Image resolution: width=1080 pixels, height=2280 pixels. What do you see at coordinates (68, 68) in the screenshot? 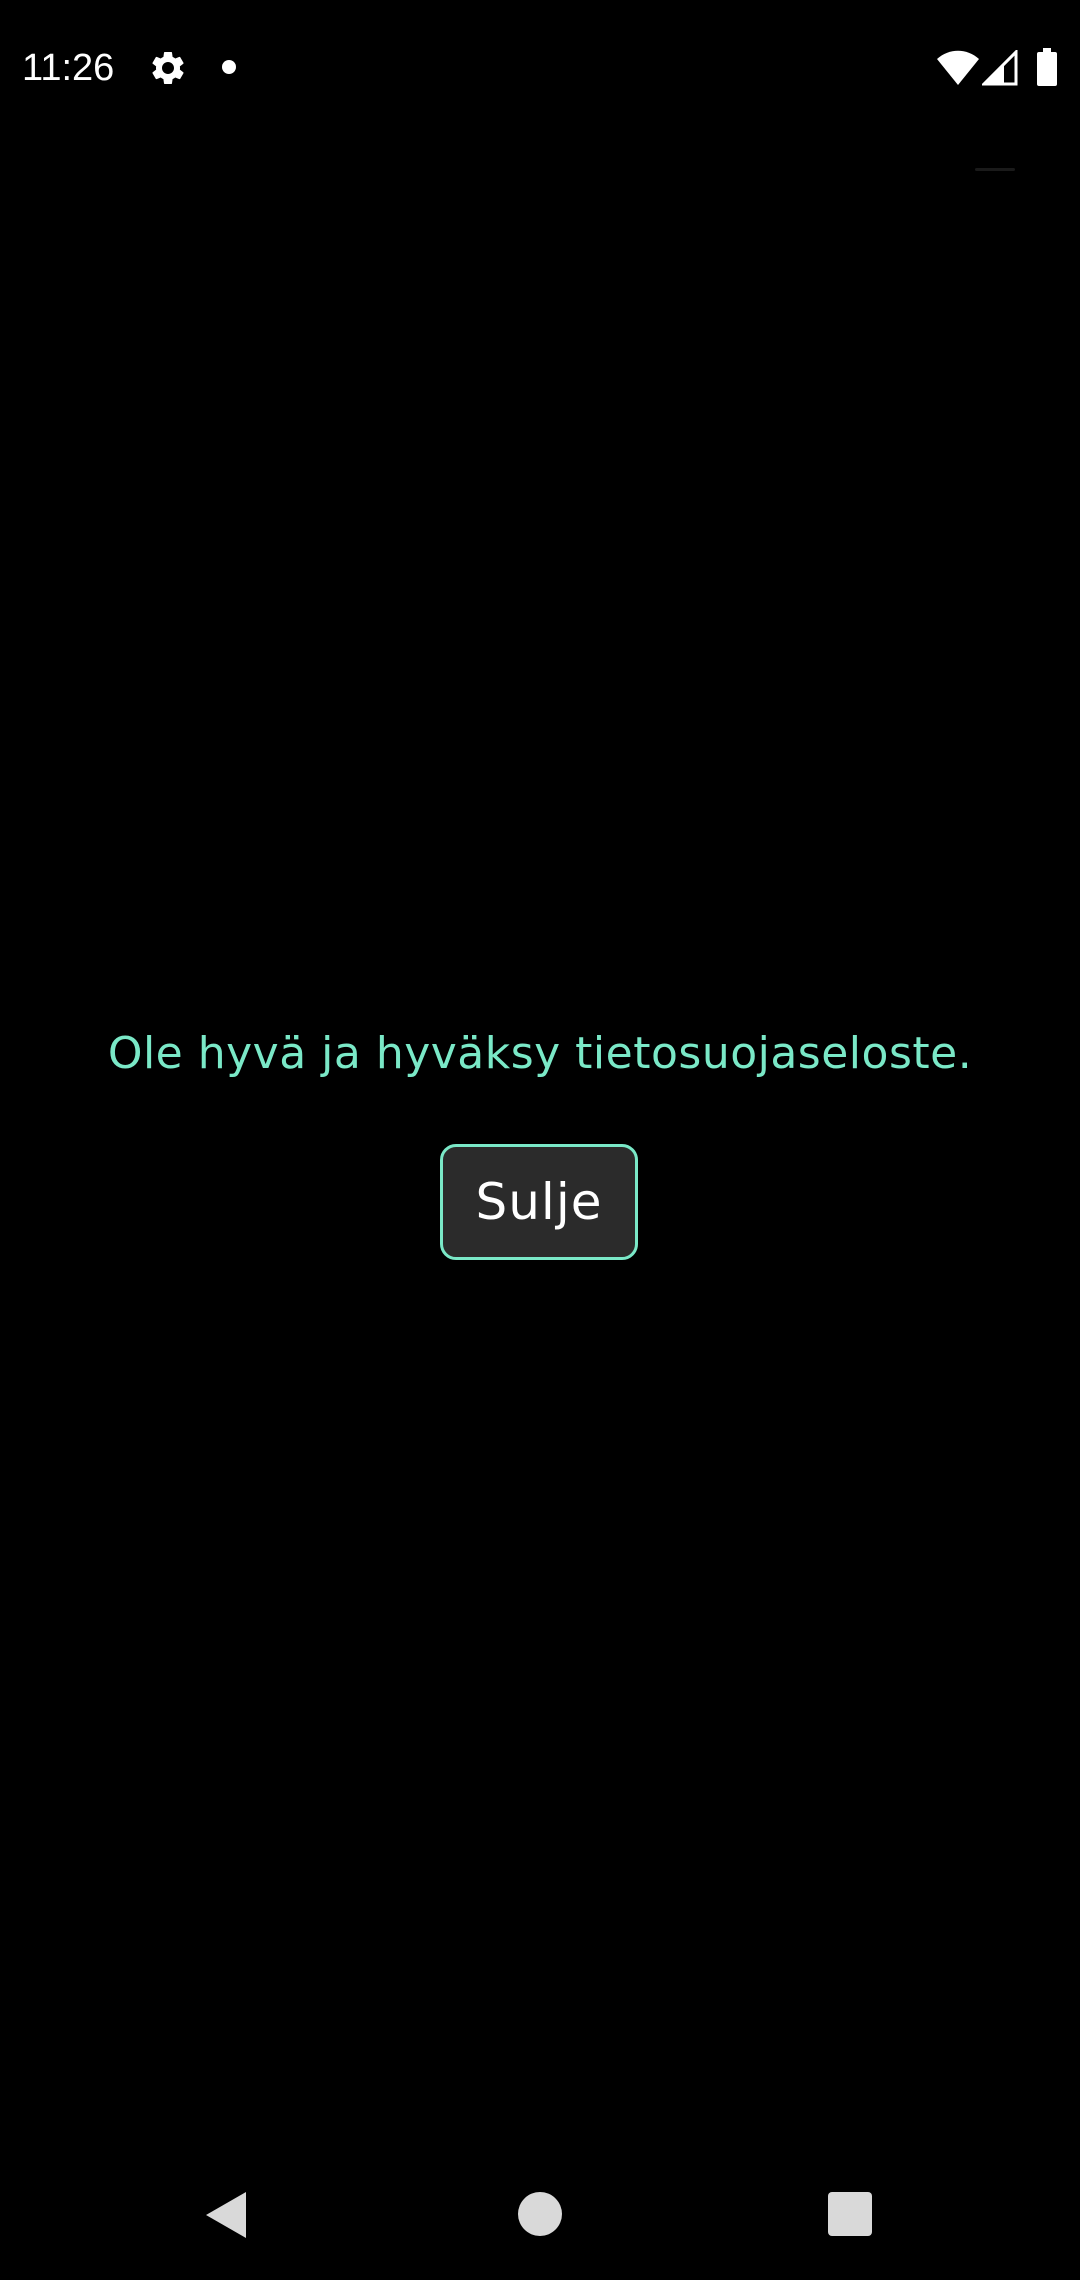
I see `status-time: 11:26` at bounding box center [68, 68].